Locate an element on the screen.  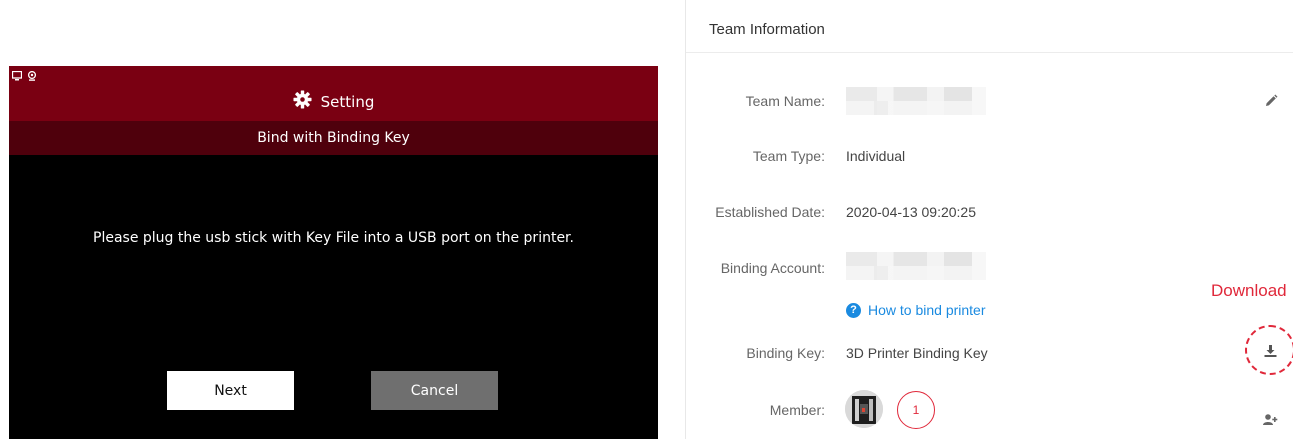
printer-header-title: Setting is located at coordinates (347, 101).